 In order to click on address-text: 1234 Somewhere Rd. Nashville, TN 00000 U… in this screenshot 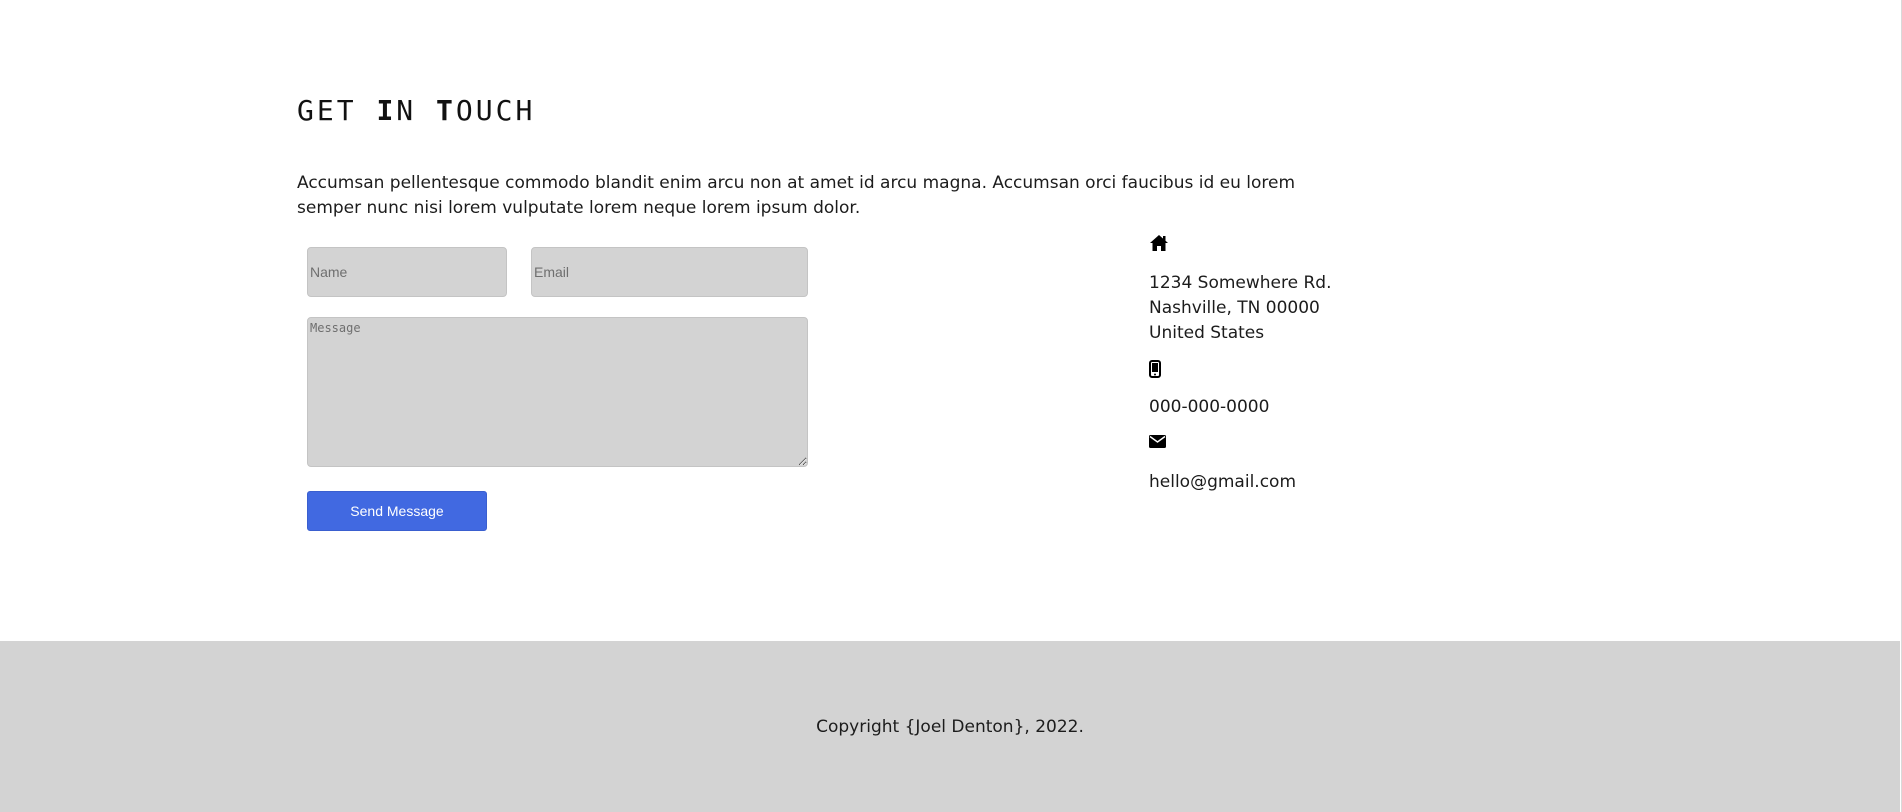, I will do `click(1240, 308)`.